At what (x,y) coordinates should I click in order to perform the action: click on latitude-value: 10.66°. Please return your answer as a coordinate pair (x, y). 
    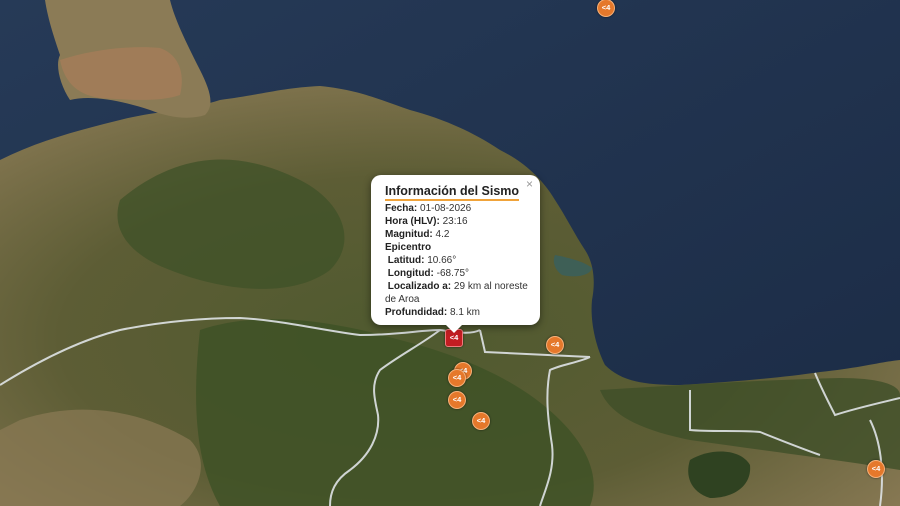
    Looking at the image, I should click on (442, 260).